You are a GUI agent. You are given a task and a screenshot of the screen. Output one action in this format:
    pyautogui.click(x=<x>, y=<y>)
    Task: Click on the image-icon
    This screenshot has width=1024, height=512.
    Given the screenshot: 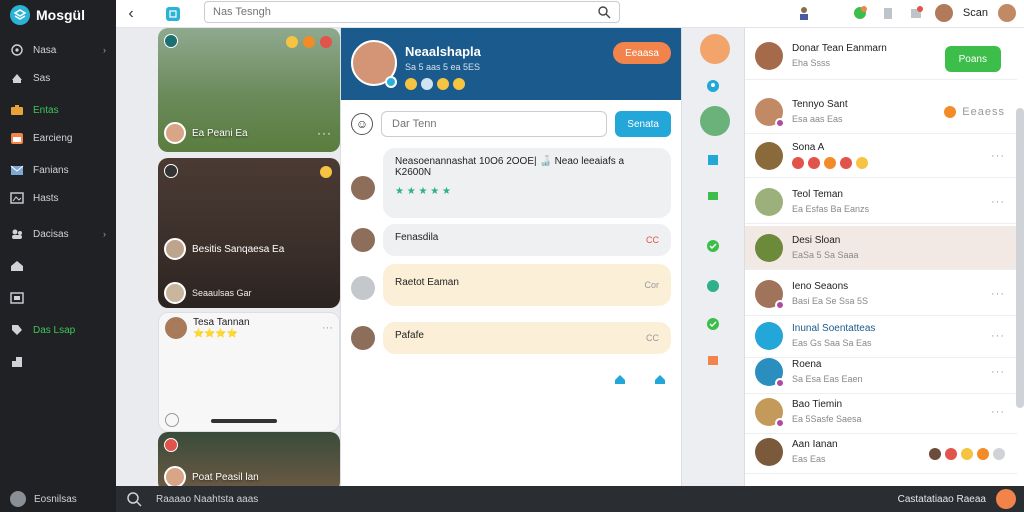 What is the action you would take?
    pyautogui.click(x=17, y=198)
    